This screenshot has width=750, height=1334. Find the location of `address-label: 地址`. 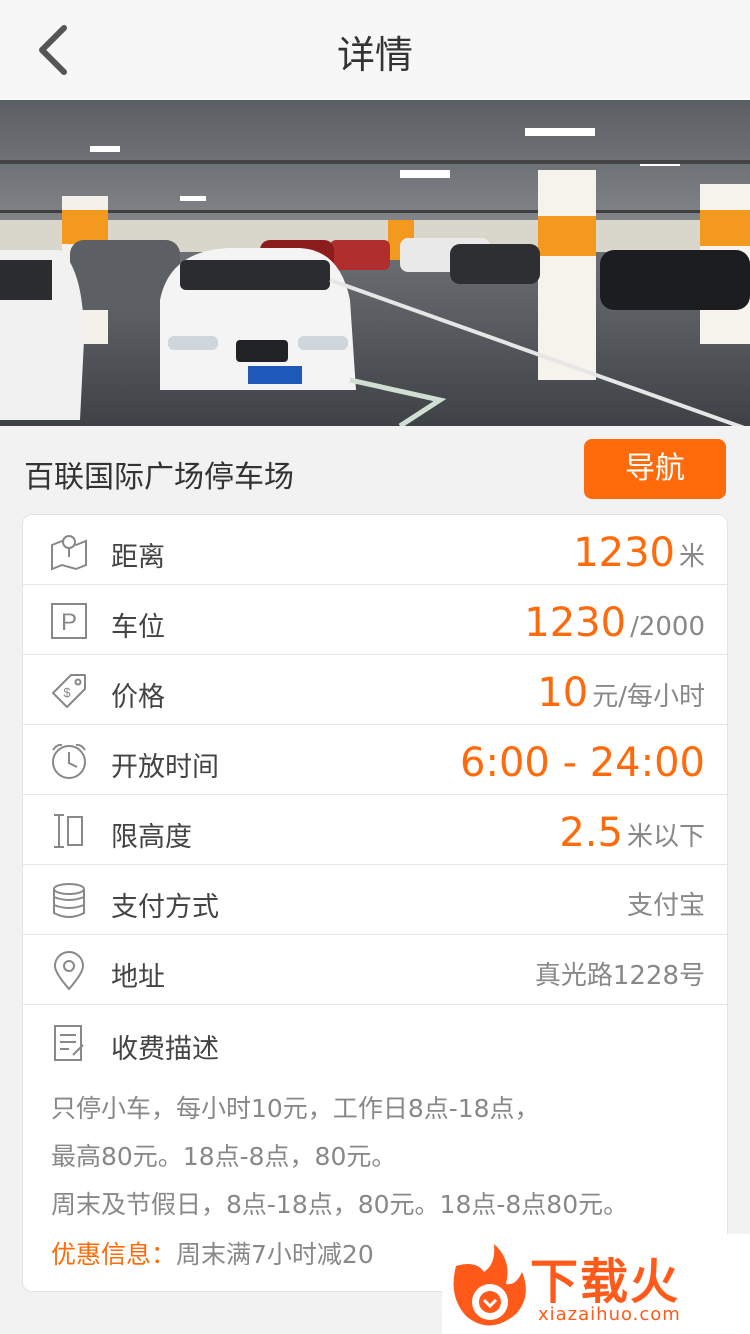

address-label: 地址 is located at coordinates (138, 977).